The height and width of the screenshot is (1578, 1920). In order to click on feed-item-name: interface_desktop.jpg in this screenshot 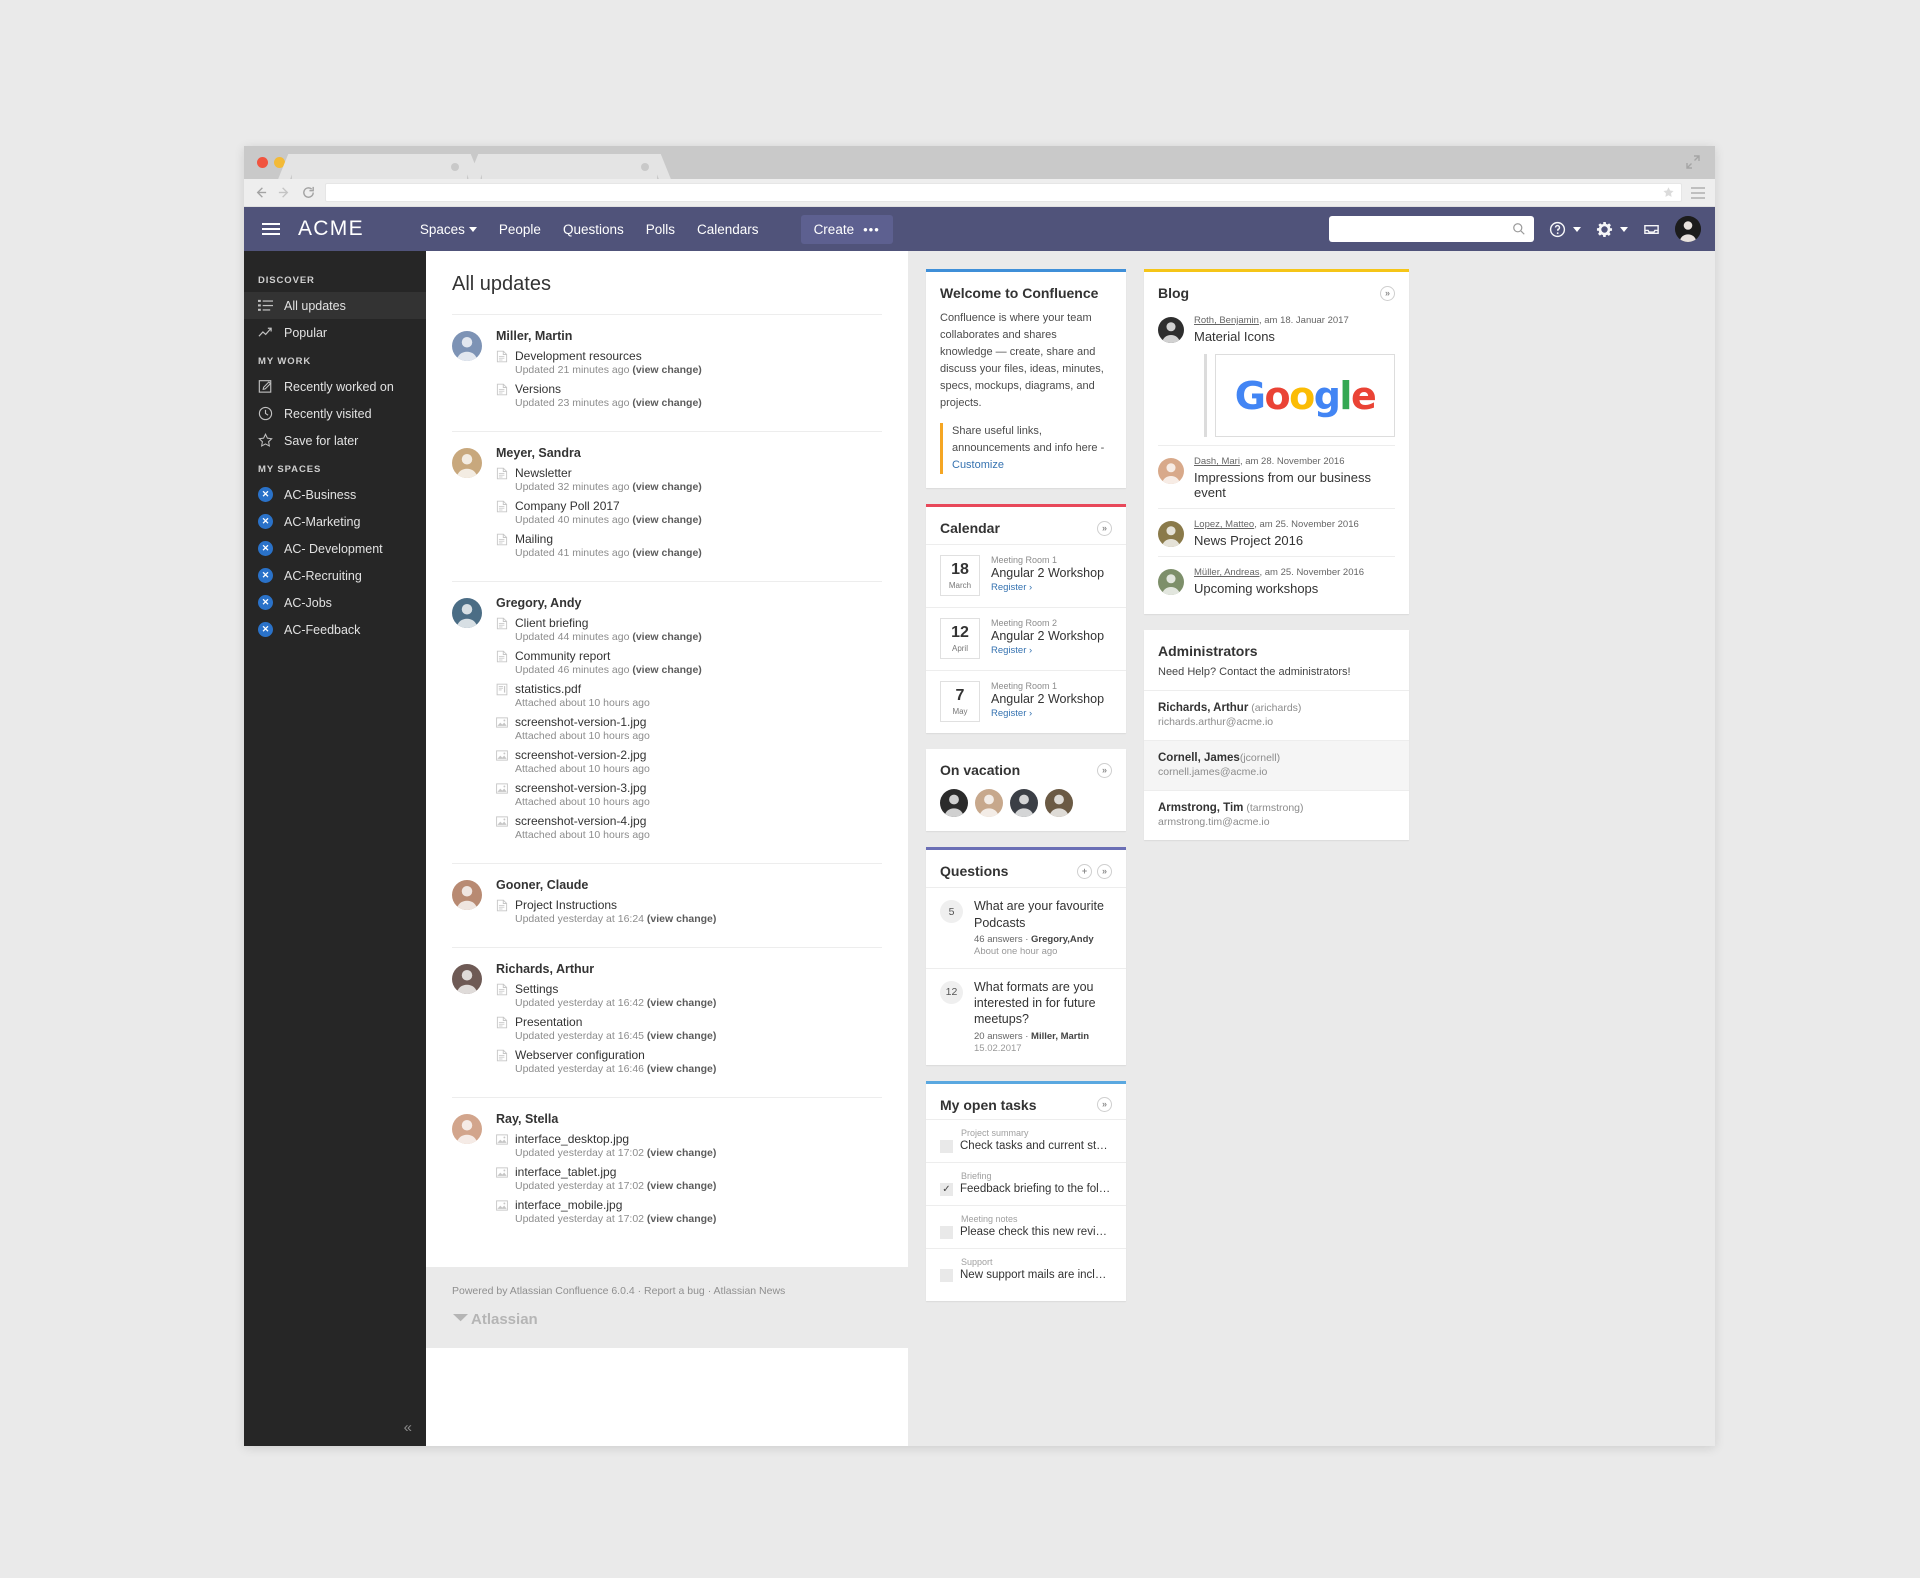, I will do `click(572, 1139)`.